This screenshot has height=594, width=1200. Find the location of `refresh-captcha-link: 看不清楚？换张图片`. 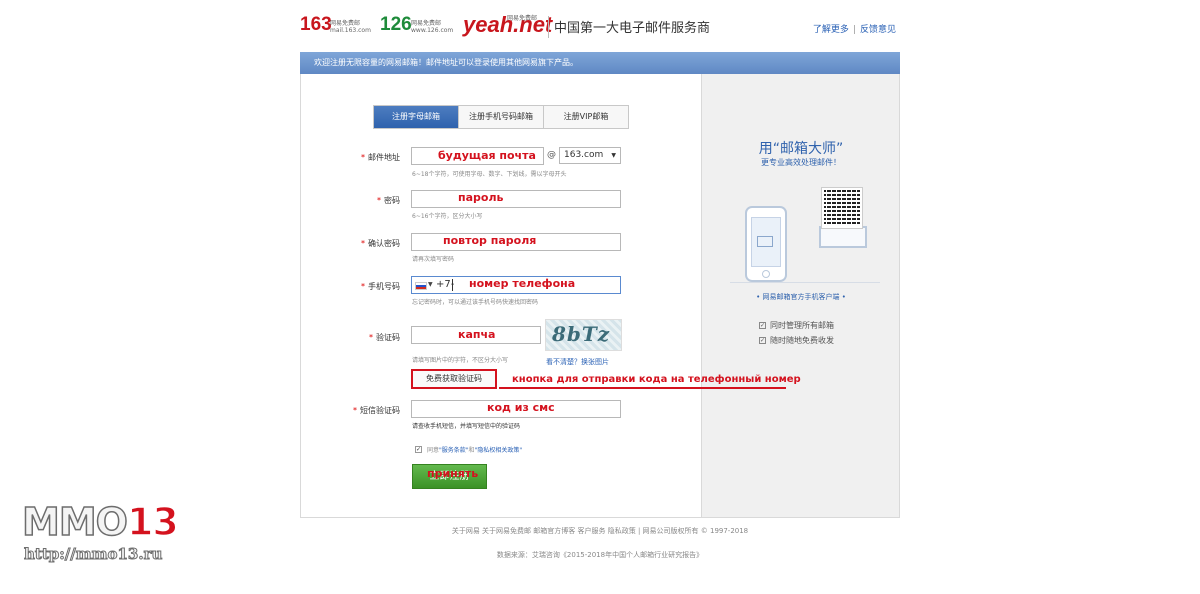

refresh-captcha-link: 看不清楚？换张图片 is located at coordinates (577, 362).